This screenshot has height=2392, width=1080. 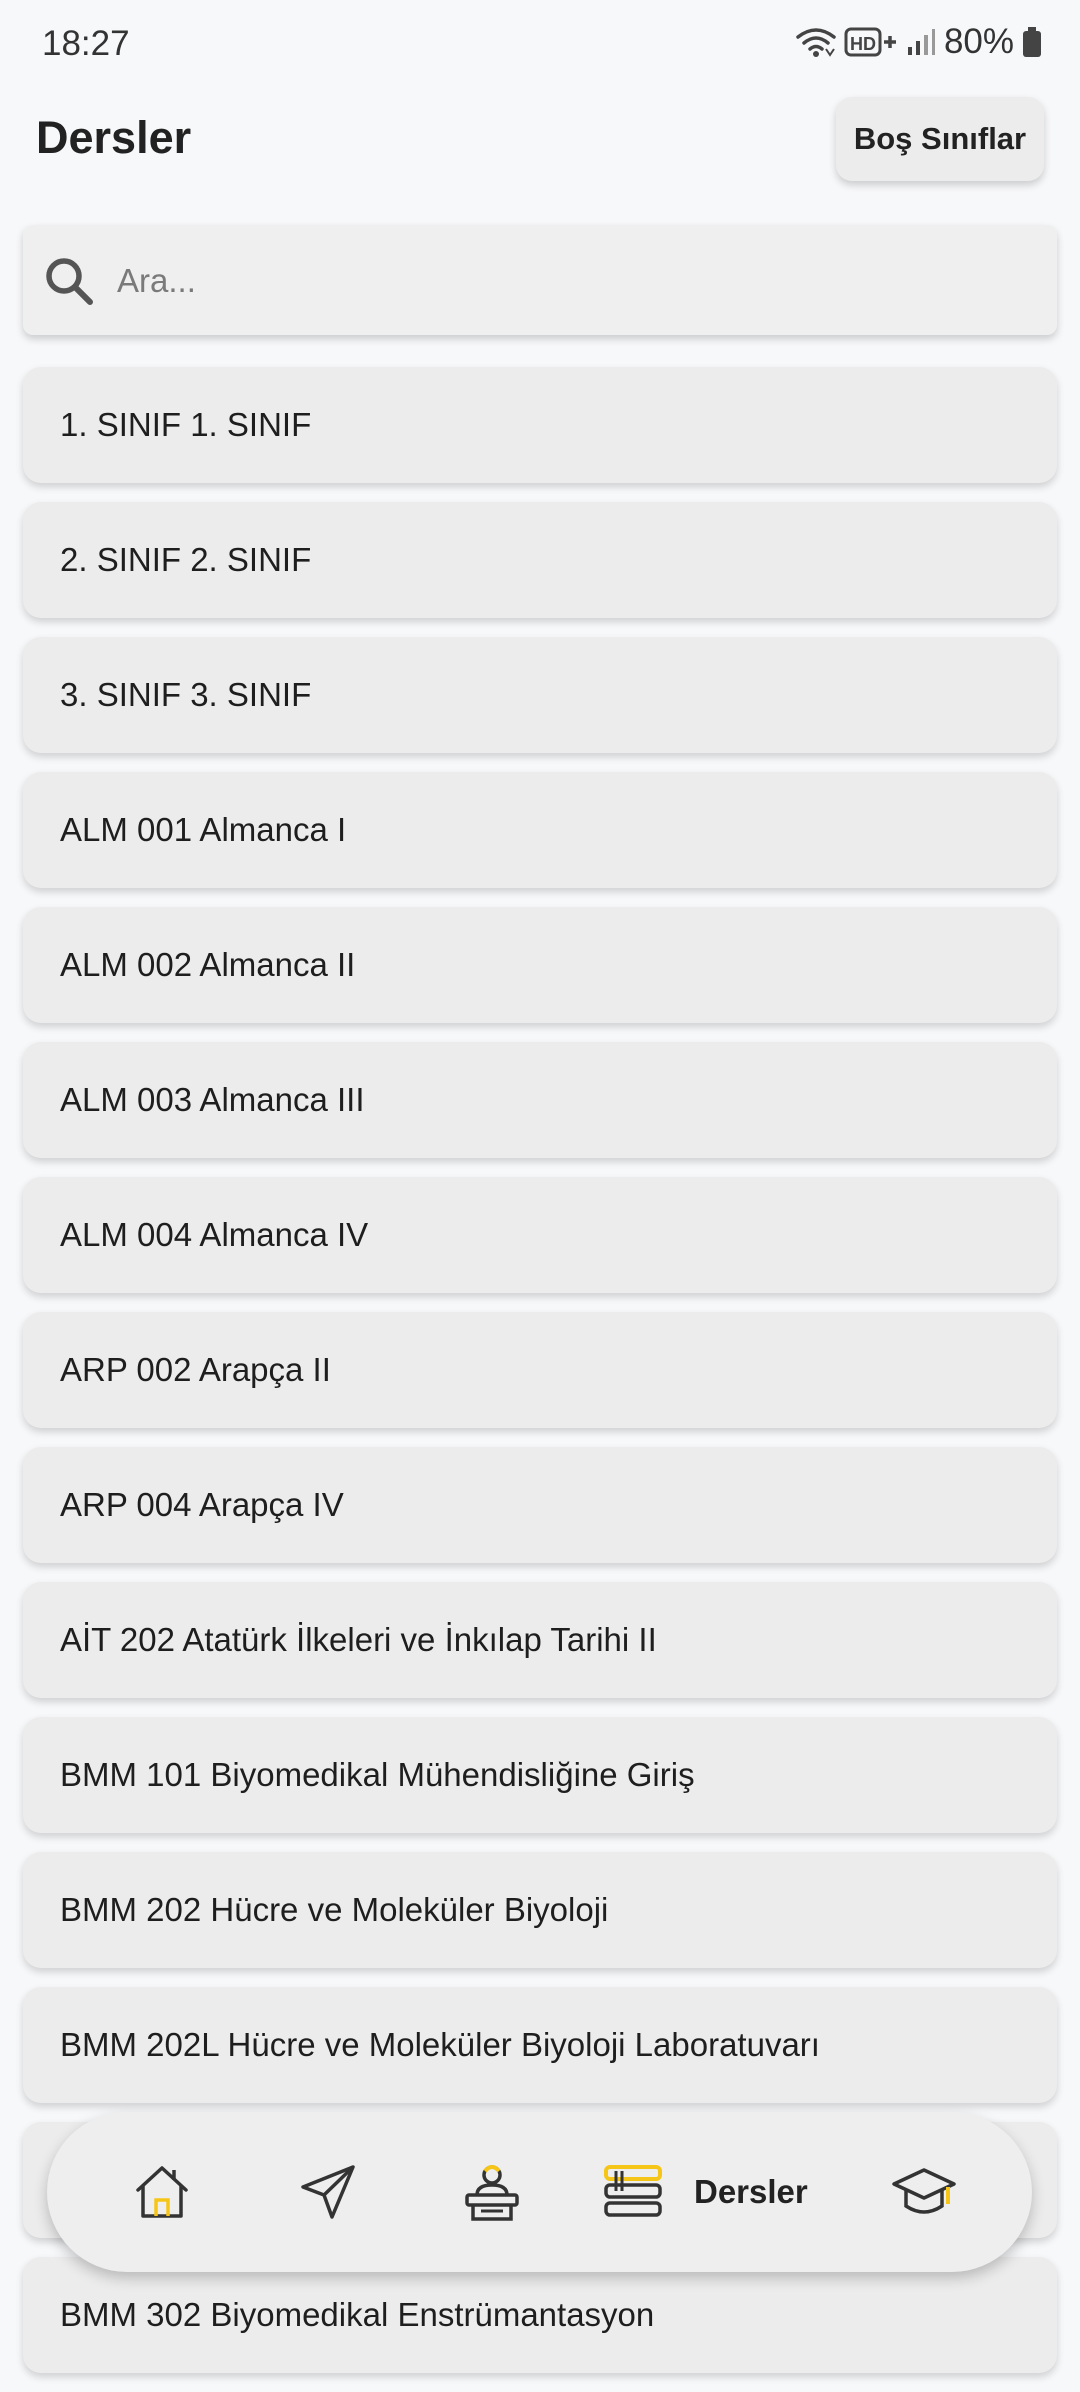 What do you see at coordinates (86, 43) in the screenshot?
I see `status-time: 18:27` at bounding box center [86, 43].